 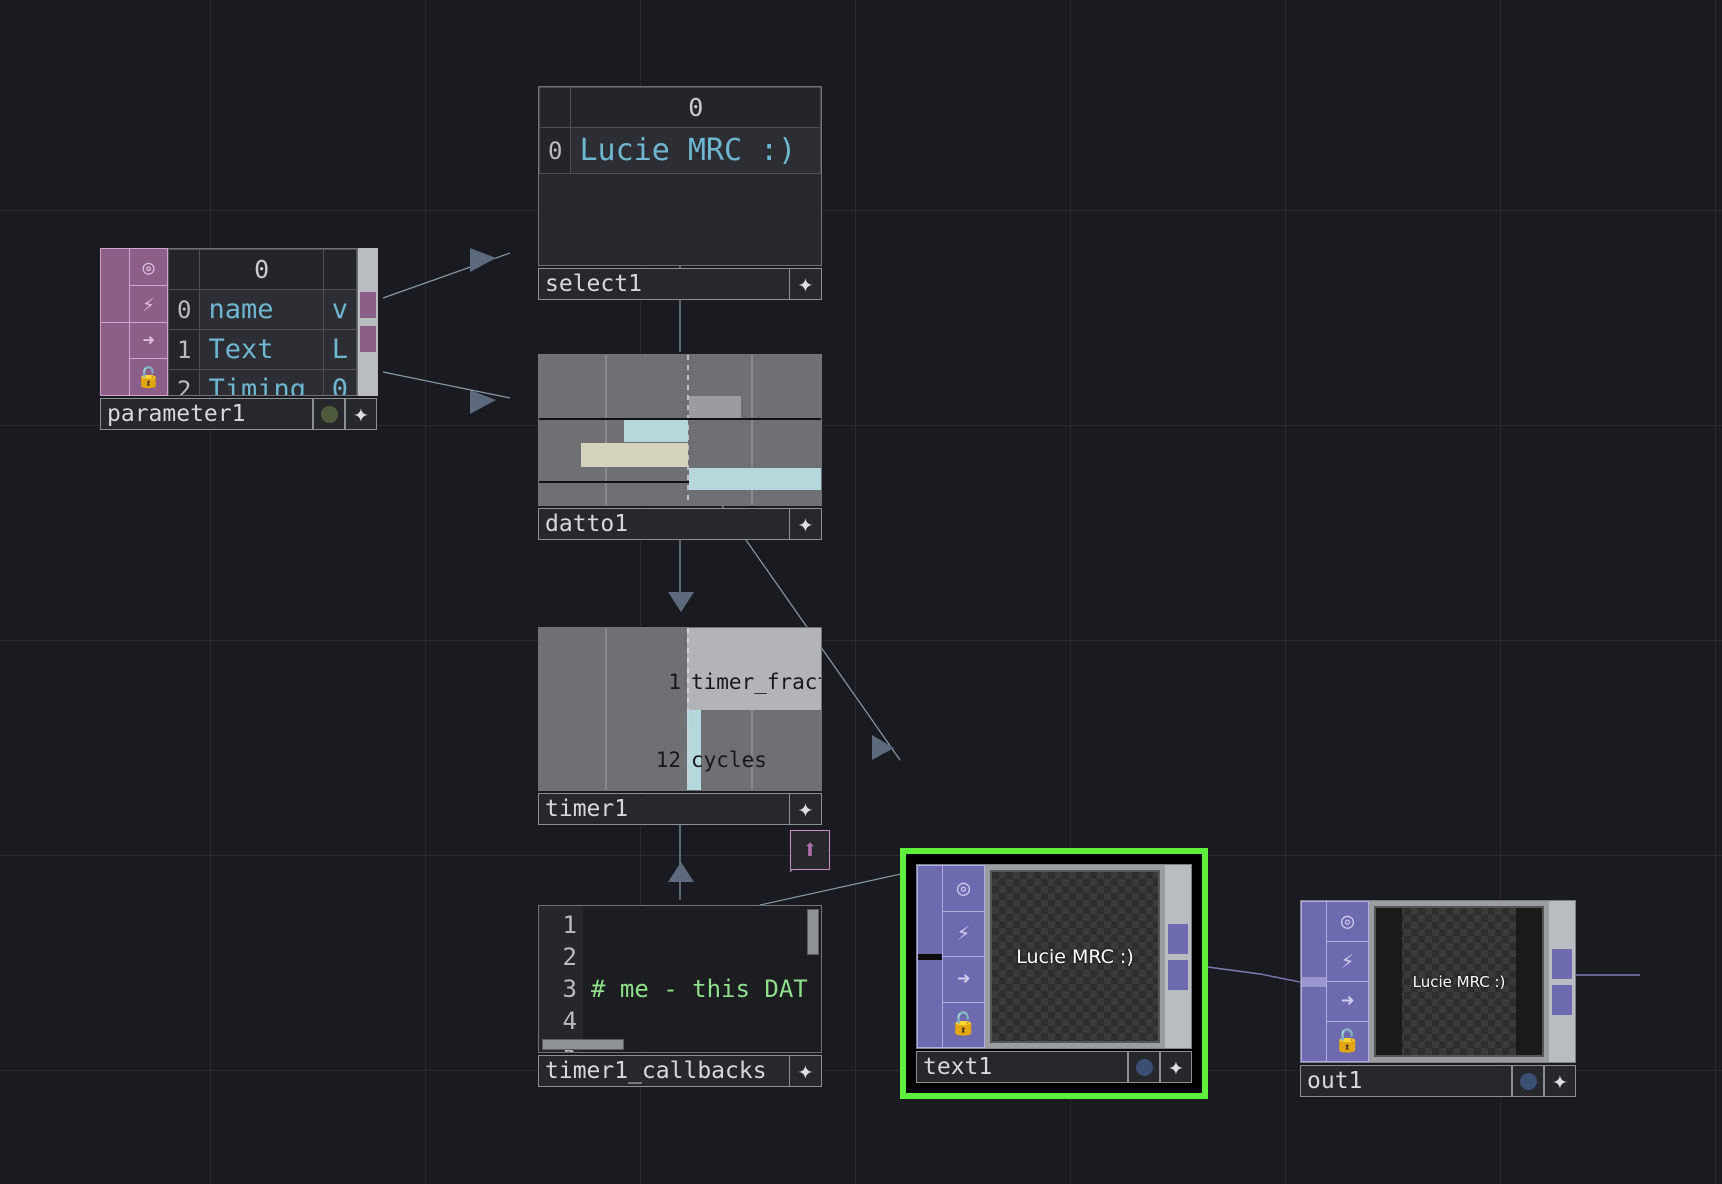 I want to click on text1-footer: text1 ✦, so click(x=1054, y=1067).